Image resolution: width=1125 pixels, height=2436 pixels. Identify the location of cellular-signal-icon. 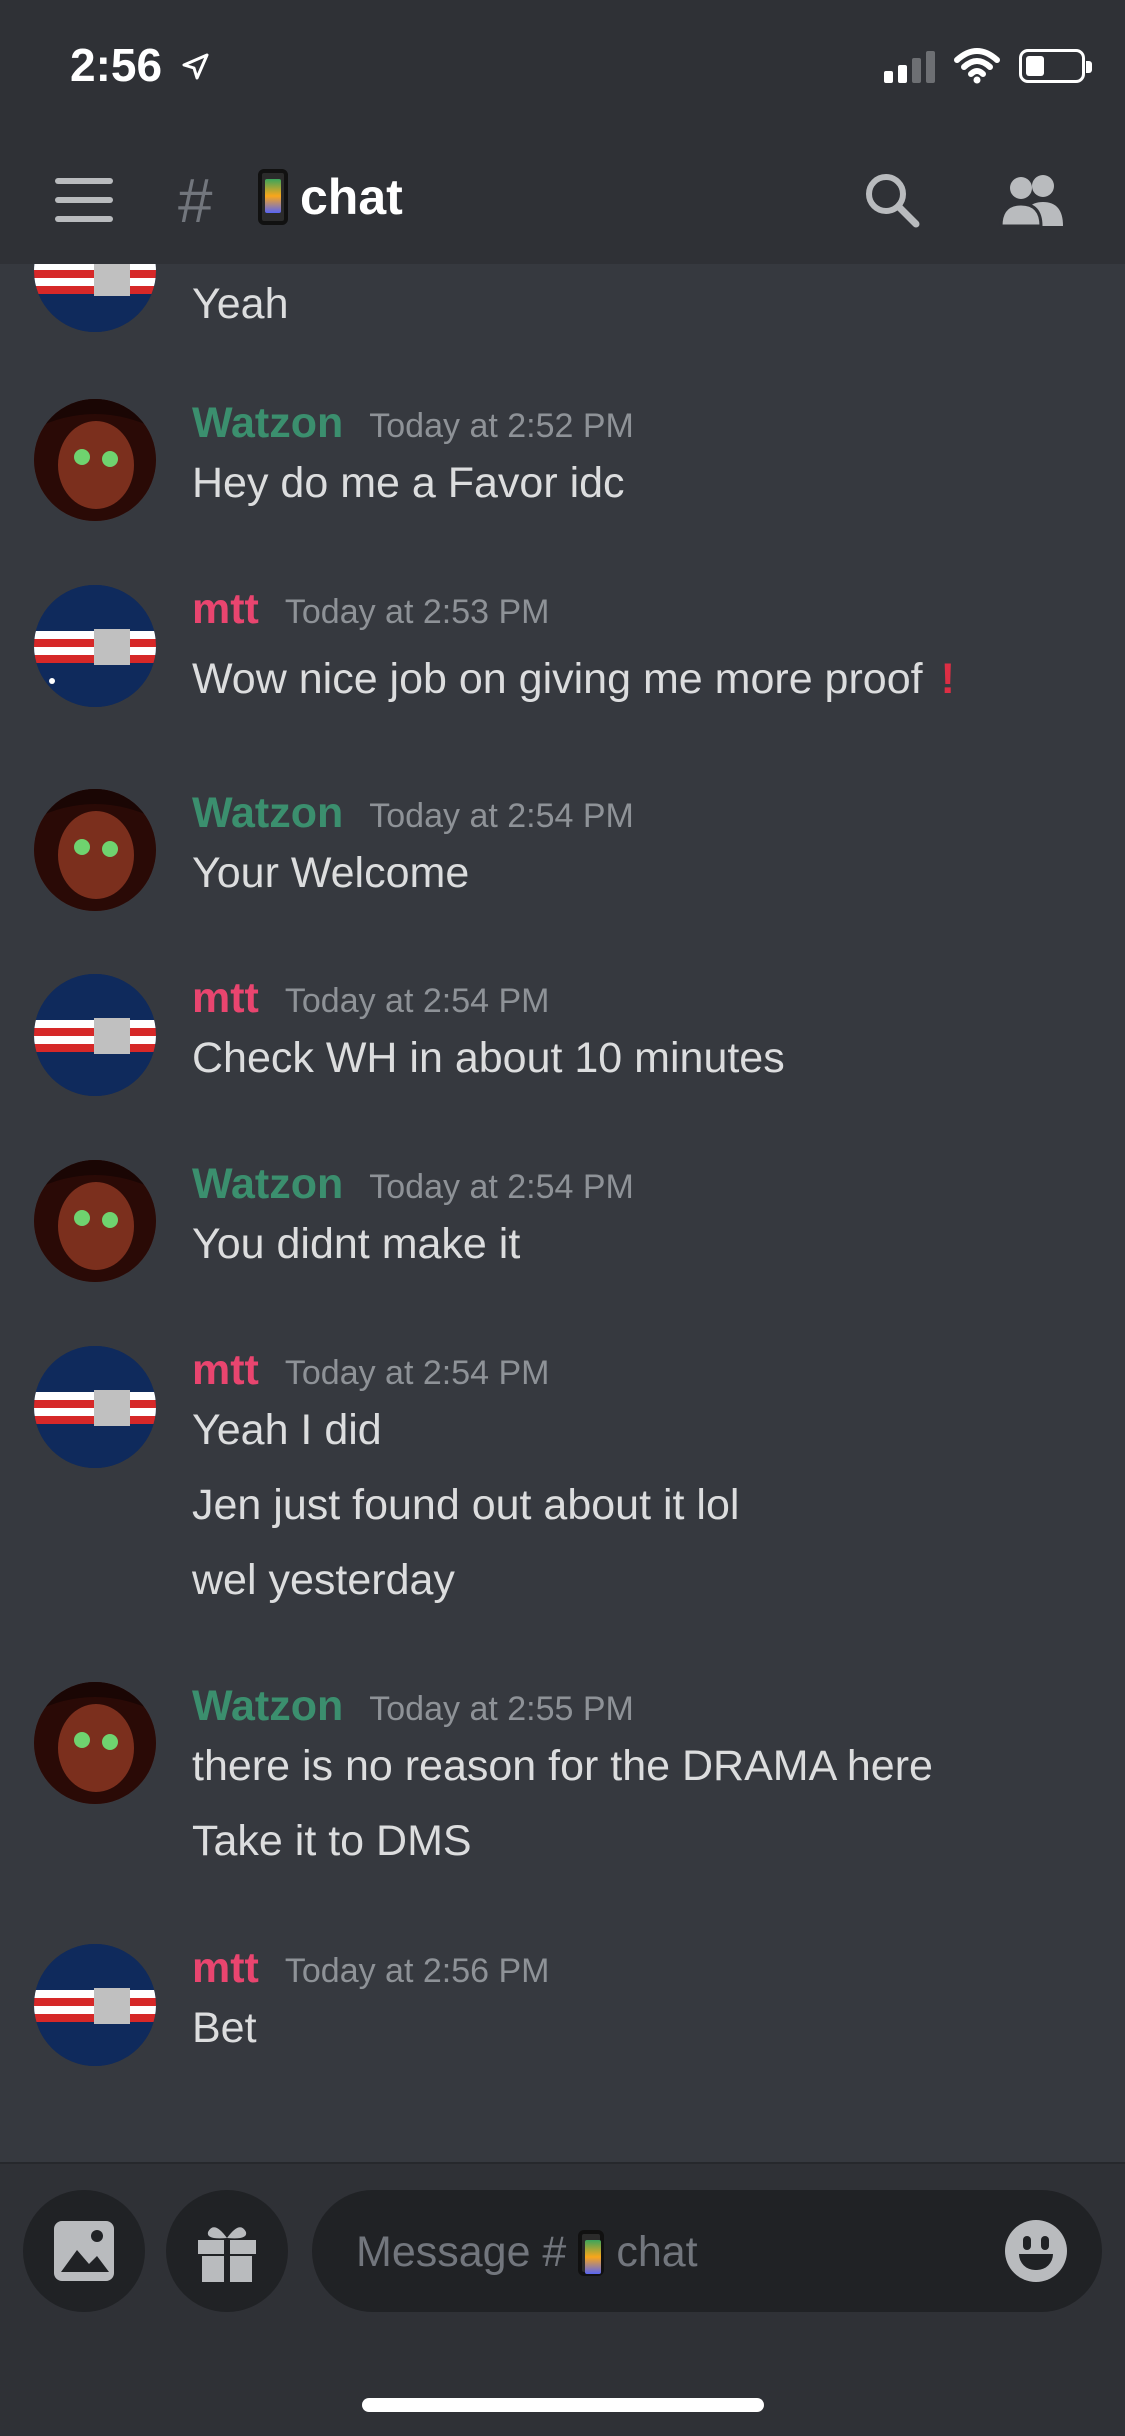
(909, 66).